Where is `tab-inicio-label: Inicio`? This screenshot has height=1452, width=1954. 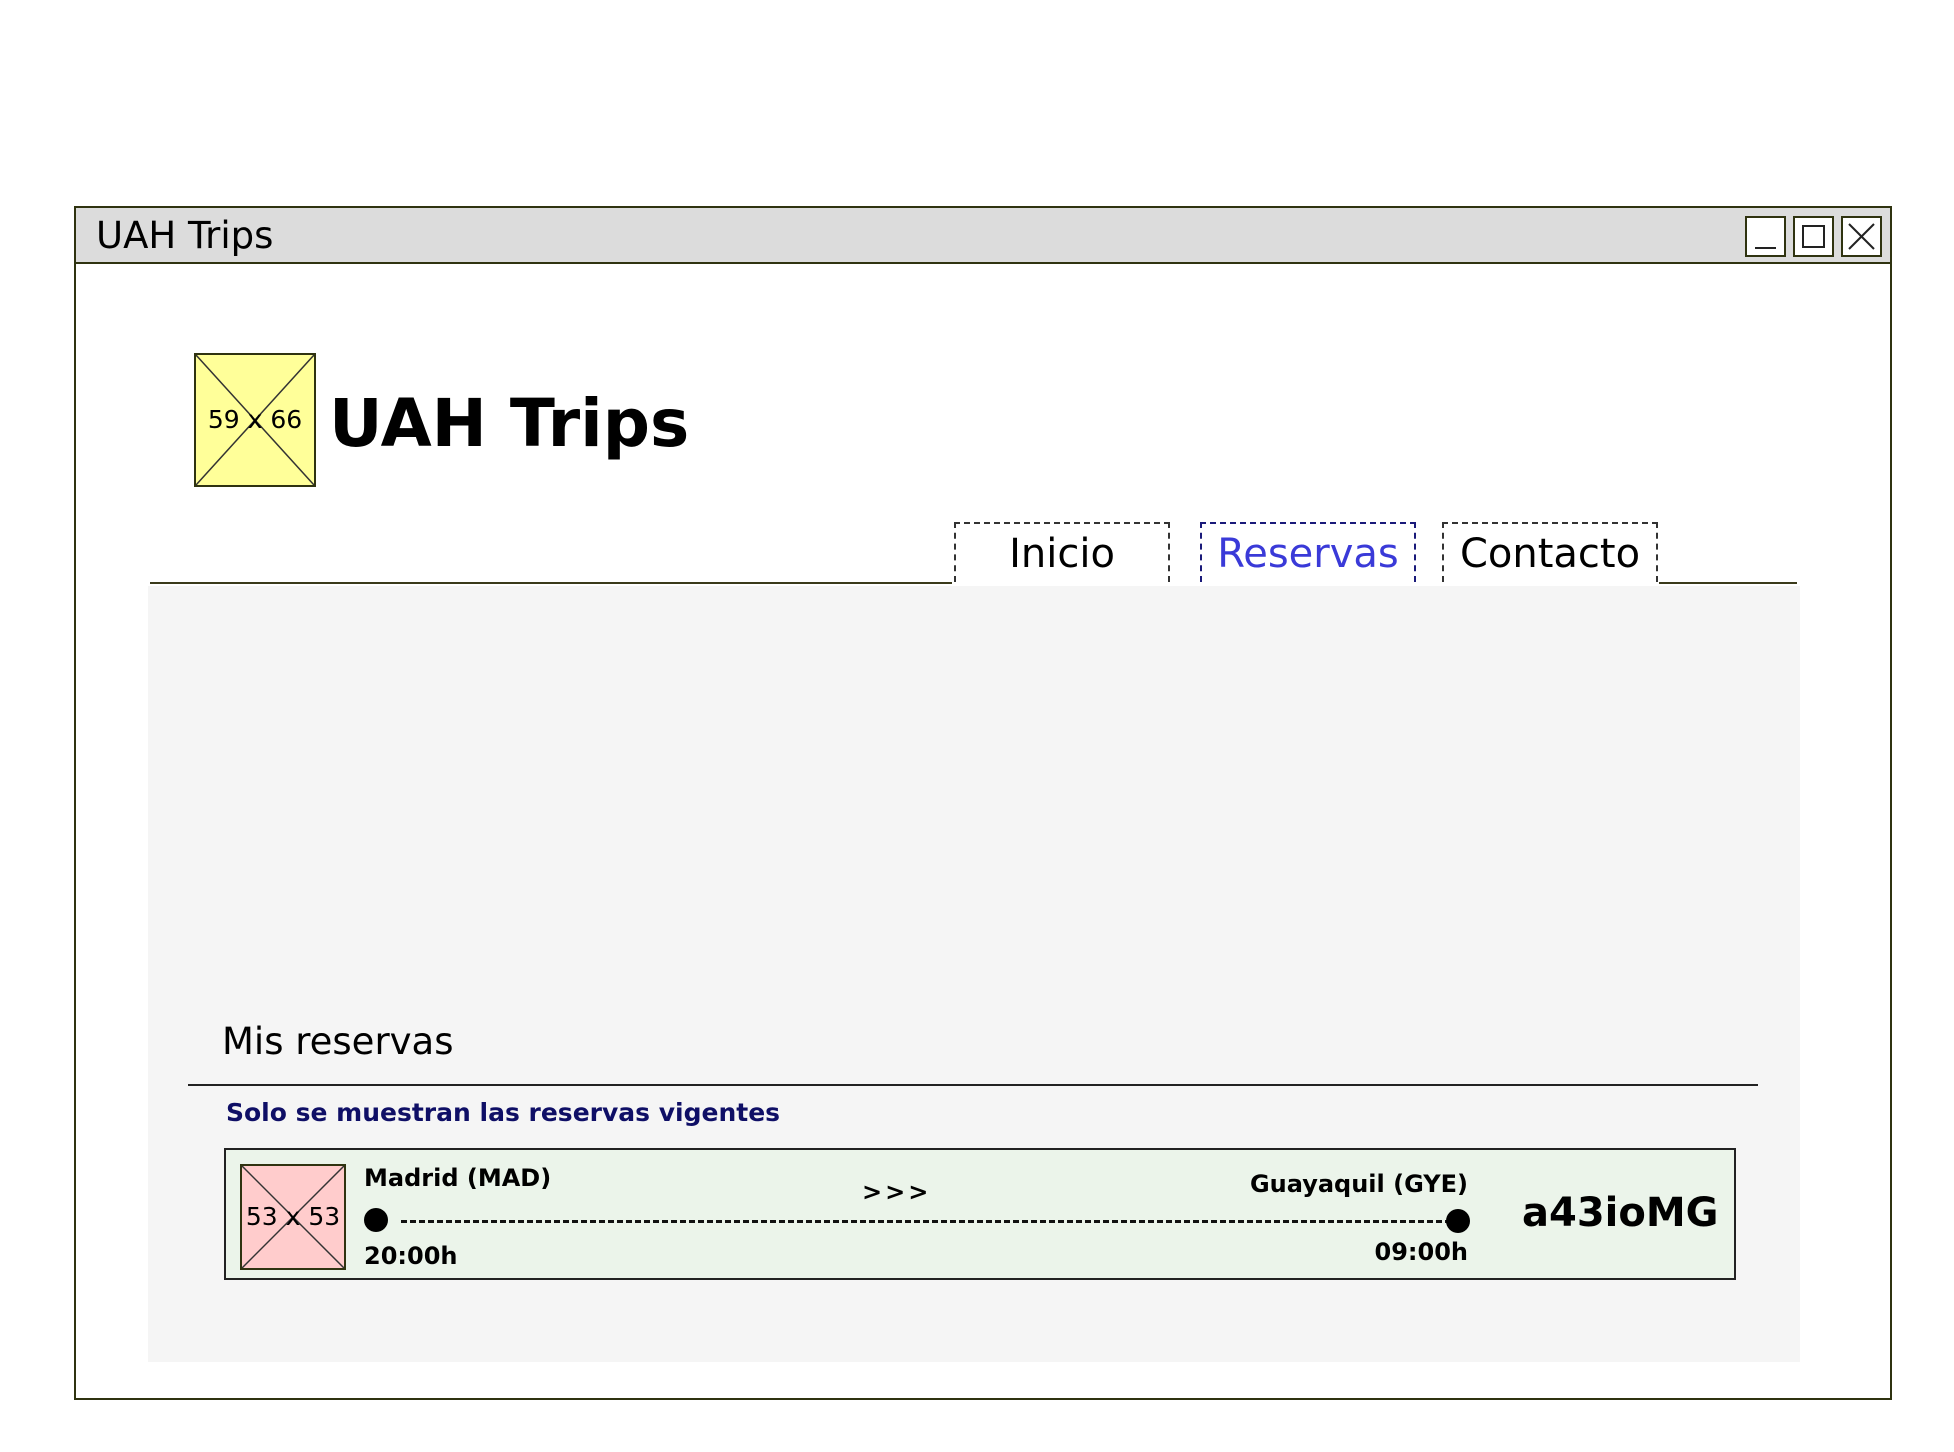 tab-inicio-label: Inicio is located at coordinates (1062, 554).